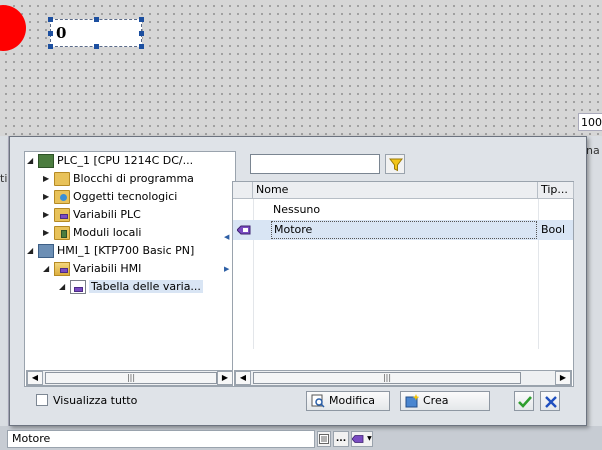 This screenshot has width=602, height=450. I want to click on right-strip-text: na, so click(593, 150).